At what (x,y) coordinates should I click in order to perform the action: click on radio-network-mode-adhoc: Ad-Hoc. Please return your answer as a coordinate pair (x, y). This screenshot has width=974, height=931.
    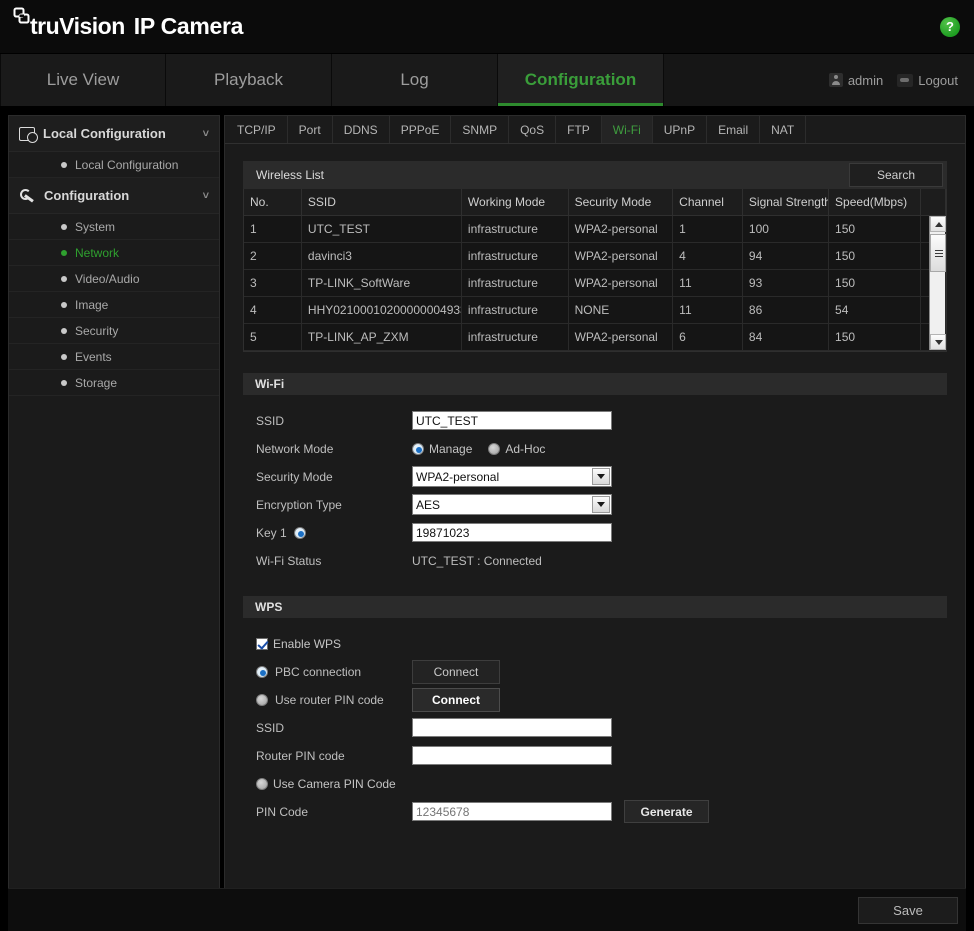
    Looking at the image, I should click on (516, 449).